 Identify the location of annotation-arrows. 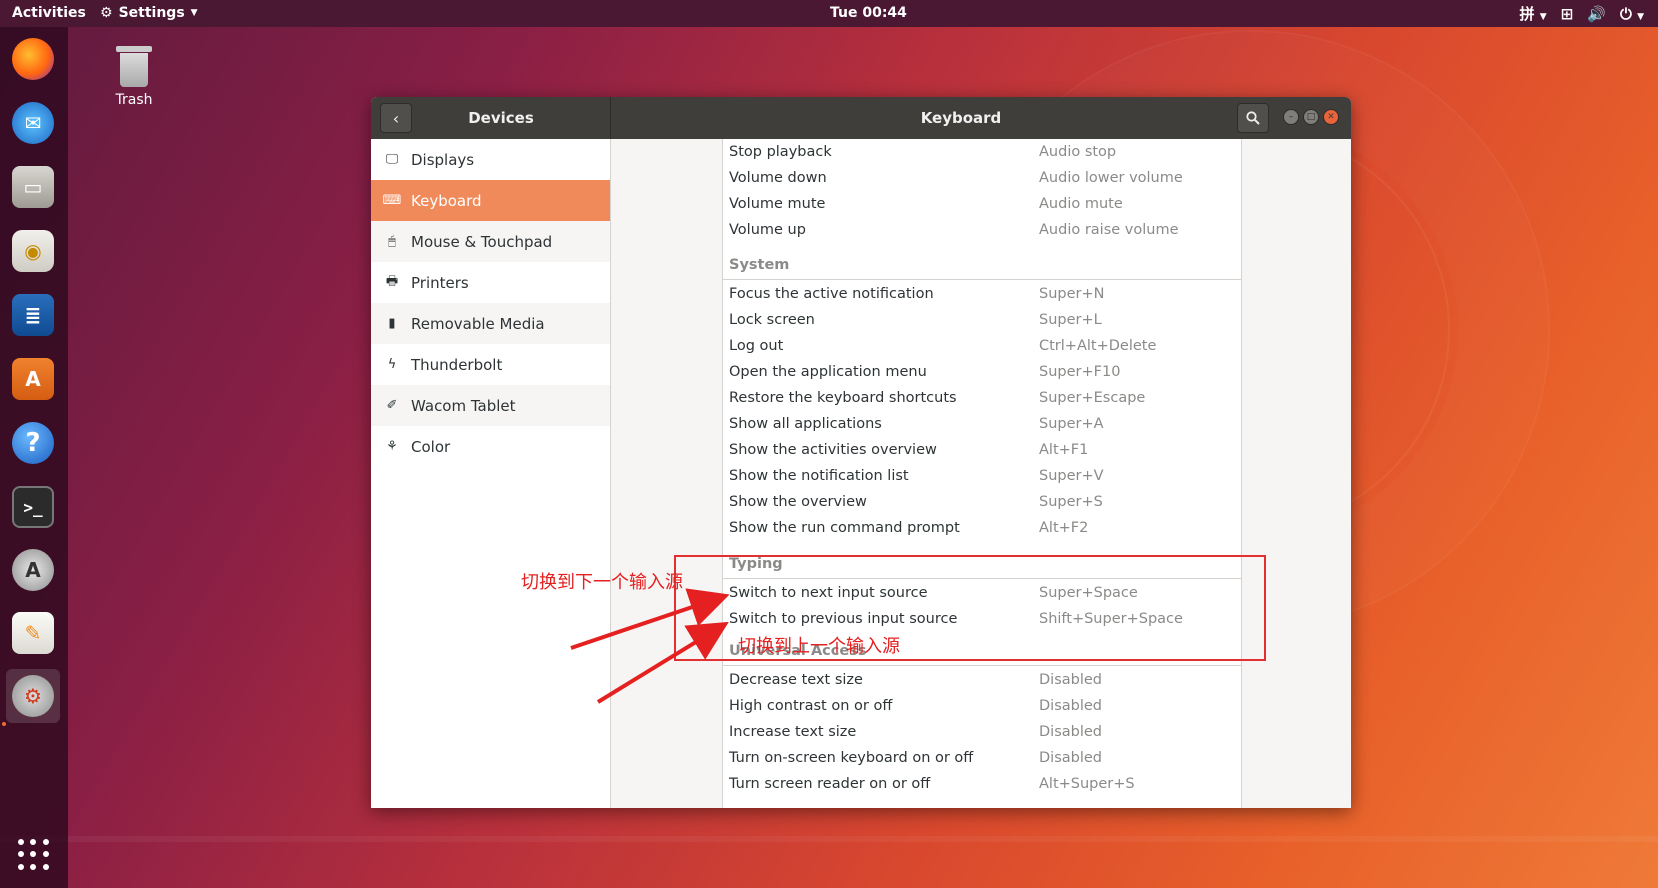
(650, 646).